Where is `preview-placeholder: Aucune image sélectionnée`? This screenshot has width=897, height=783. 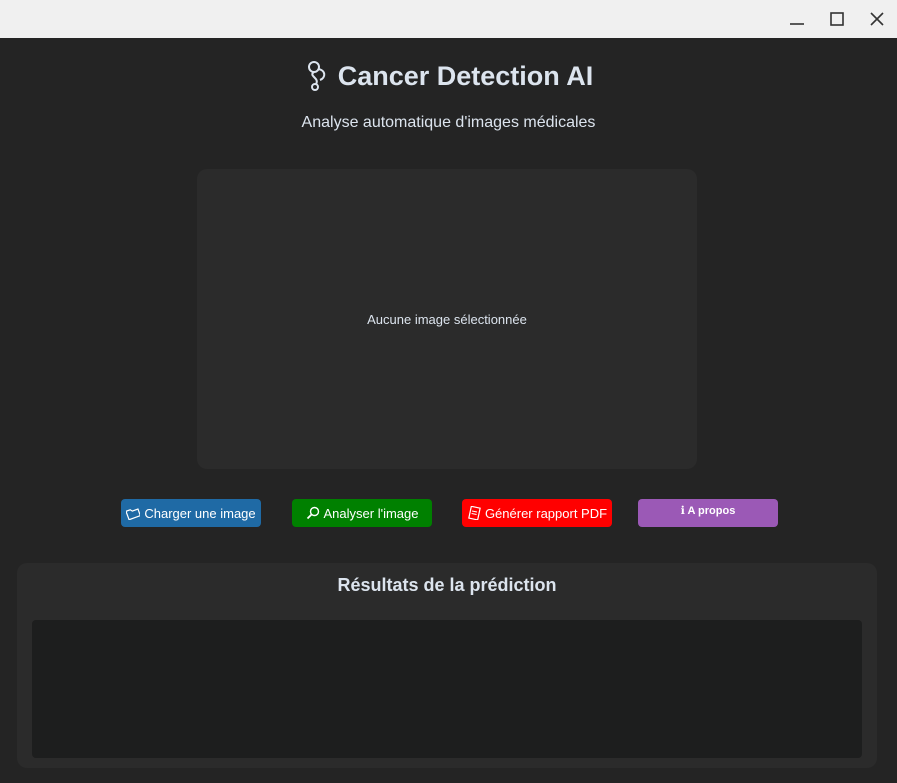
preview-placeholder: Aucune image sélectionnée is located at coordinates (447, 319).